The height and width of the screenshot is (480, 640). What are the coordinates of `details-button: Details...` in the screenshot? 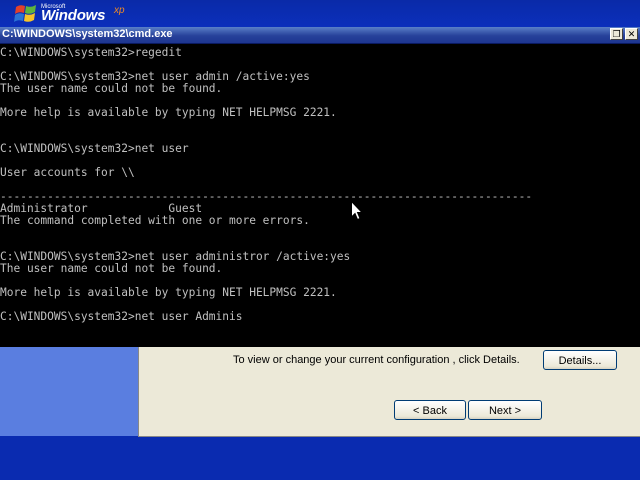 It's located at (580, 360).